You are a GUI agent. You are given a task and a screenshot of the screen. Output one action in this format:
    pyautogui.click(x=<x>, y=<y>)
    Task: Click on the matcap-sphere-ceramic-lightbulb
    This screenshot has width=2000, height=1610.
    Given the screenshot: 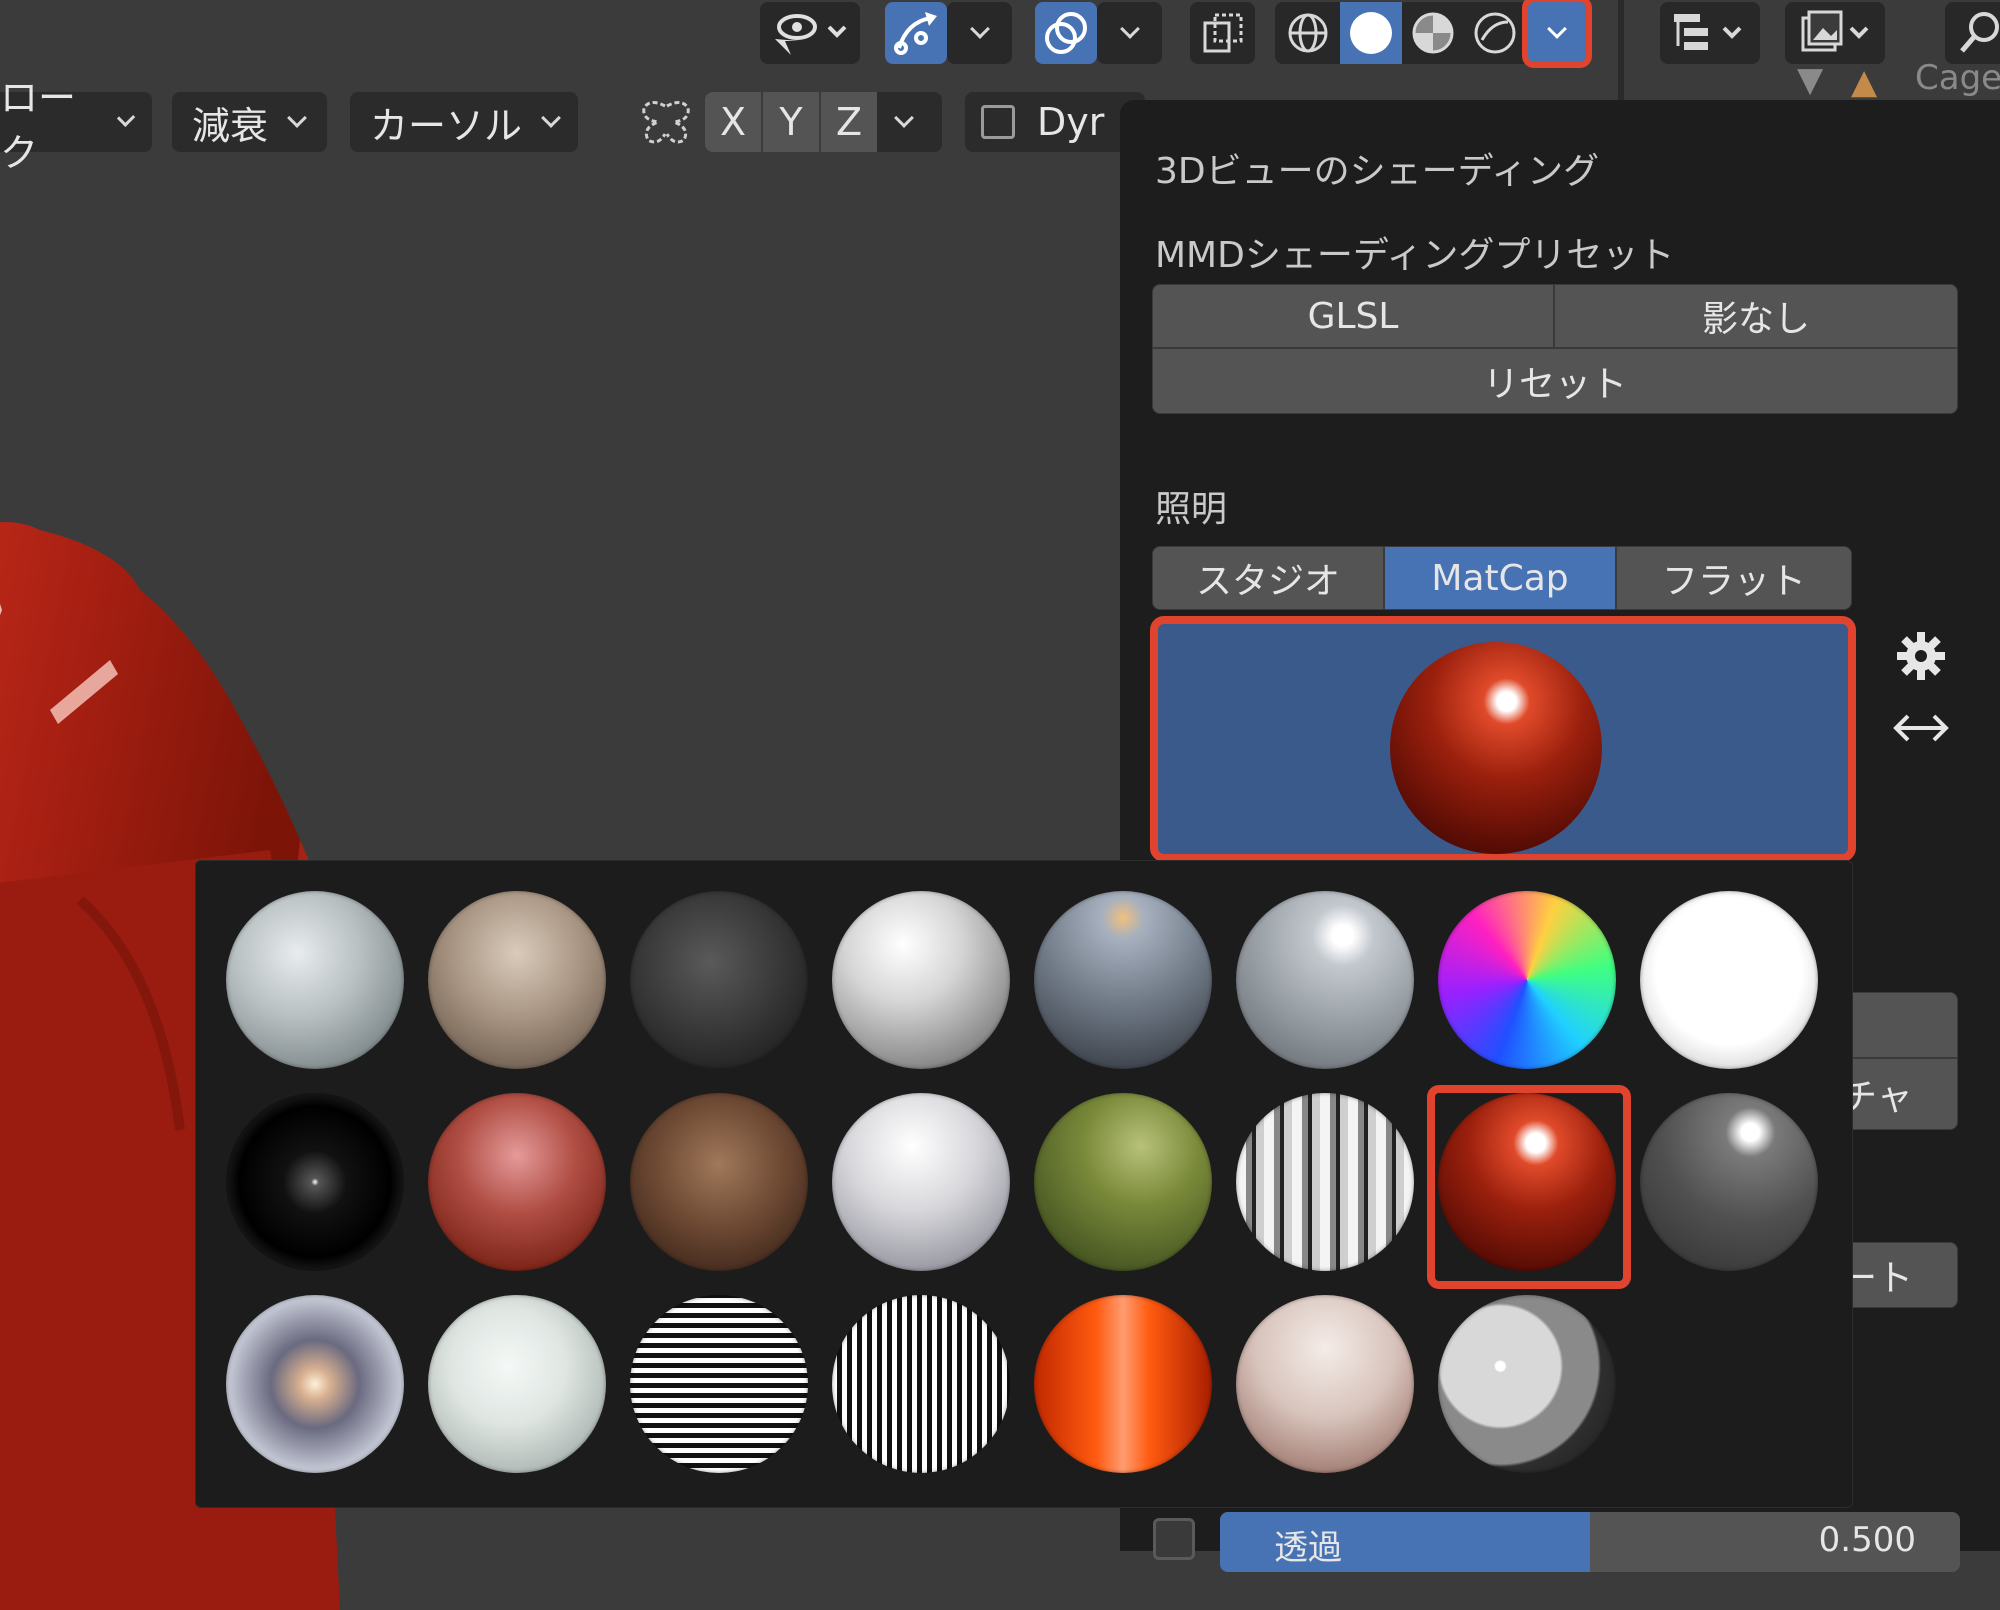 What is the action you would take?
    pyautogui.click(x=1325, y=980)
    